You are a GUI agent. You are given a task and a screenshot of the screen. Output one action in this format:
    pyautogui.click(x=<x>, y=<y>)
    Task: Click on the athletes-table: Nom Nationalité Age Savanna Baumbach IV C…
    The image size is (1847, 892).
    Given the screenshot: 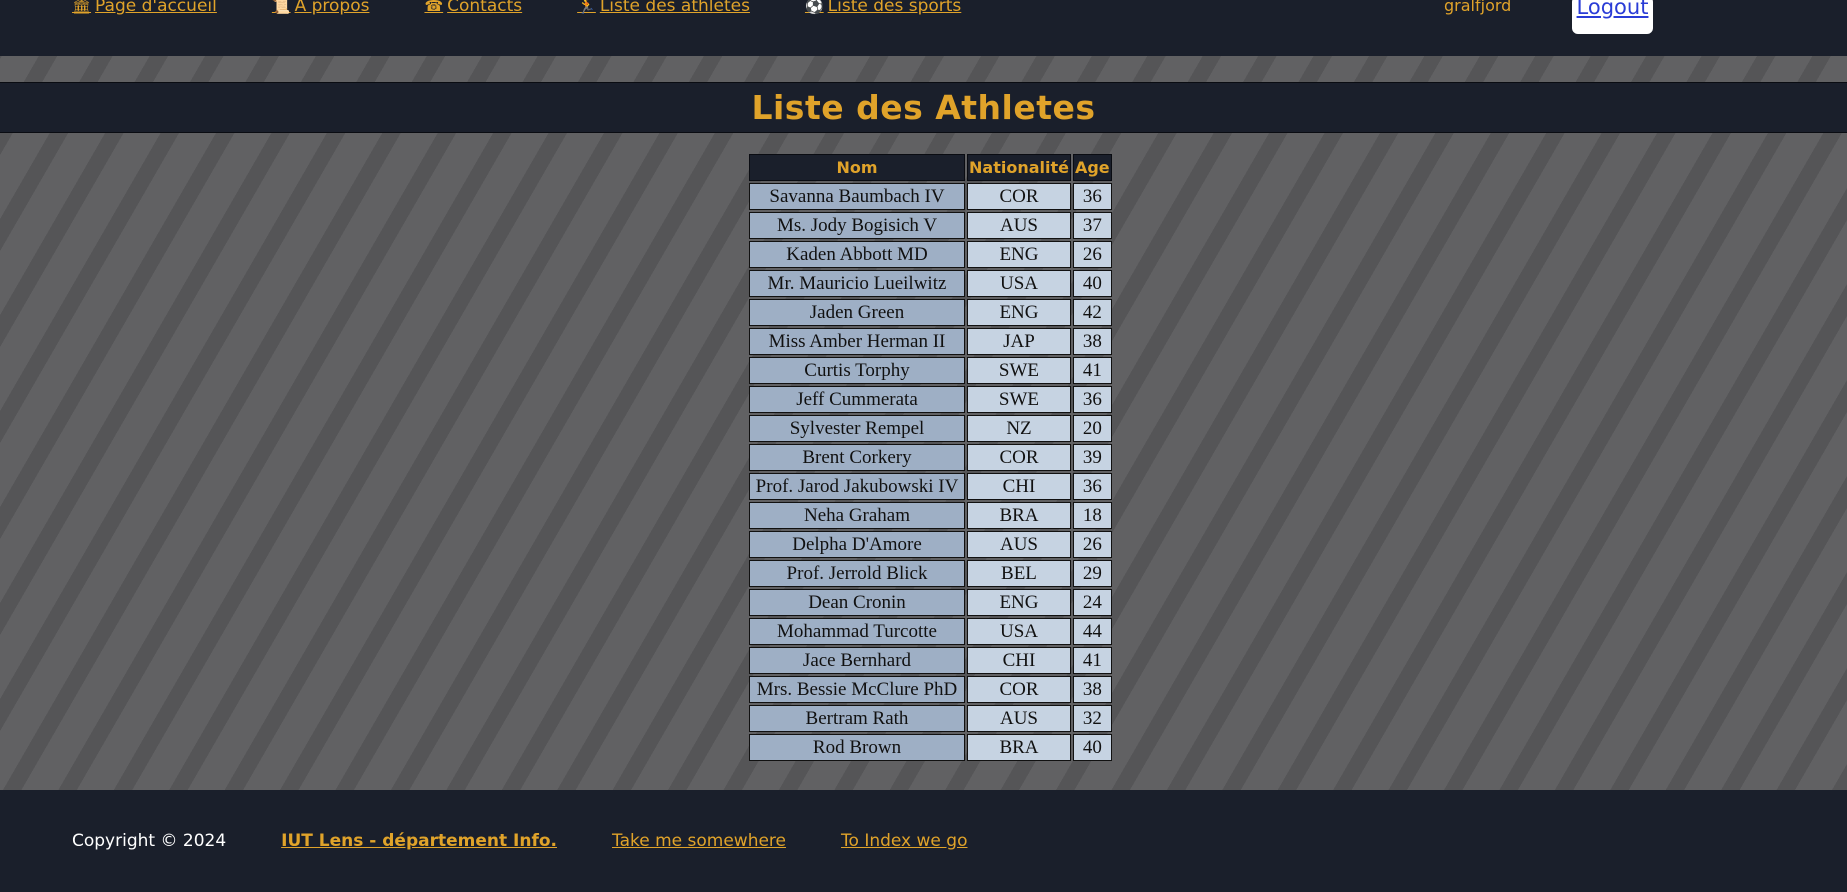 What is the action you would take?
    pyautogui.click(x=930, y=457)
    